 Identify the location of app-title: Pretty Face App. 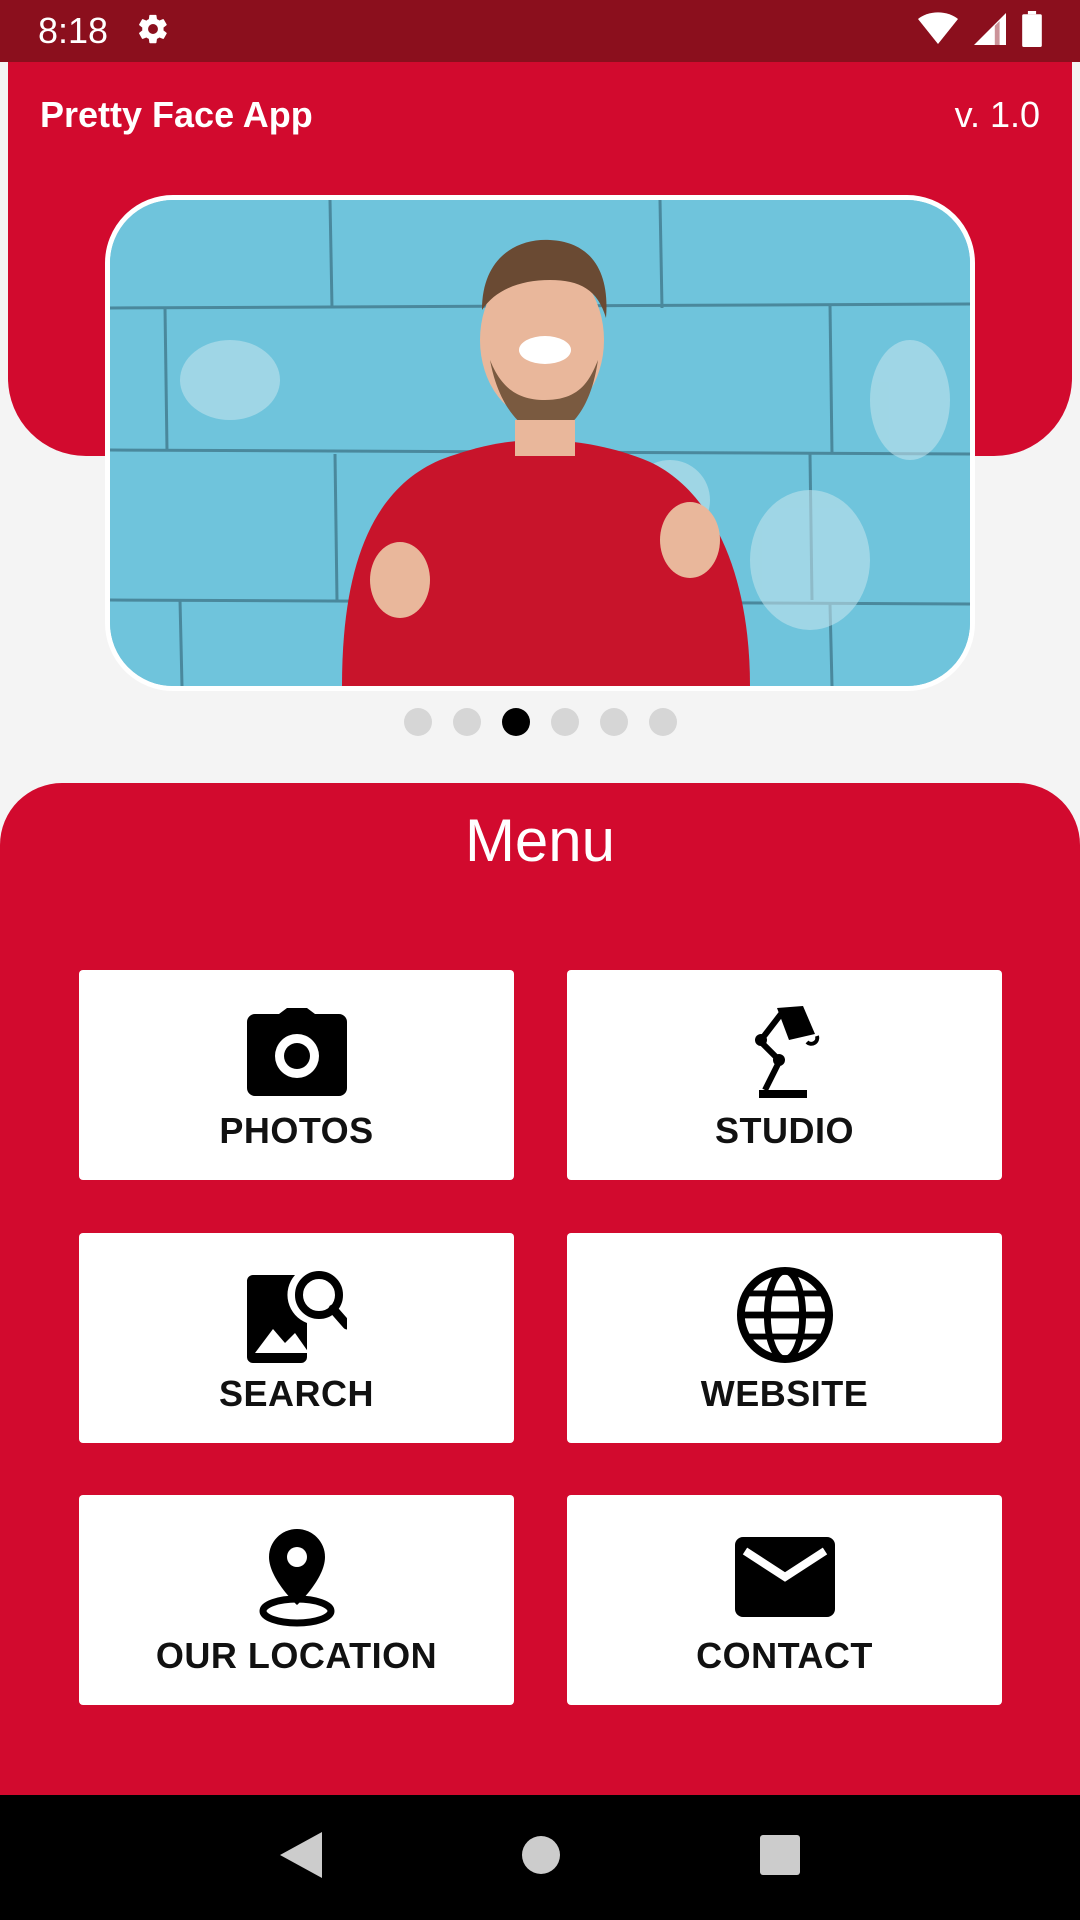
(176, 114).